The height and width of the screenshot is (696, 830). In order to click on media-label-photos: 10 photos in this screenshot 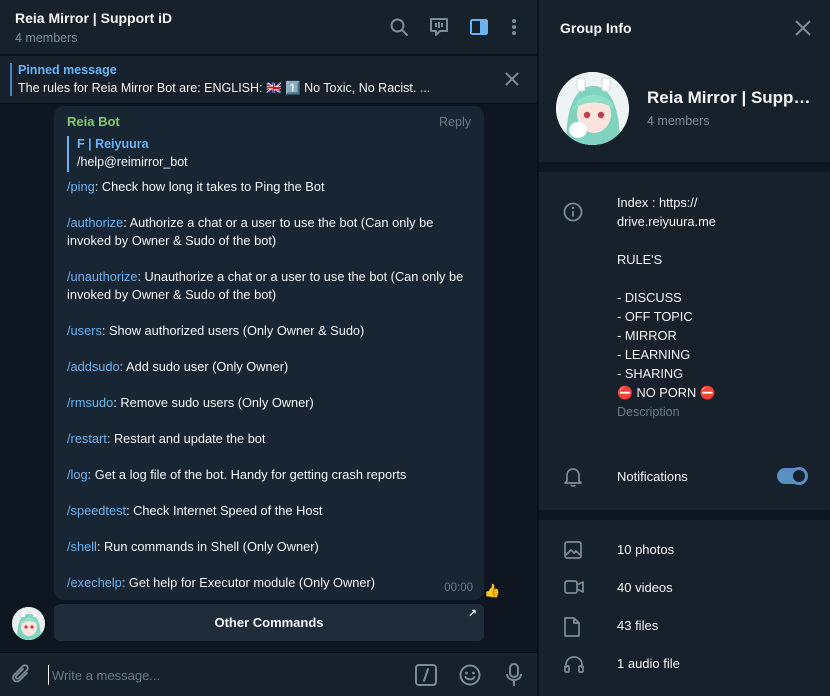, I will do `click(646, 549)`.